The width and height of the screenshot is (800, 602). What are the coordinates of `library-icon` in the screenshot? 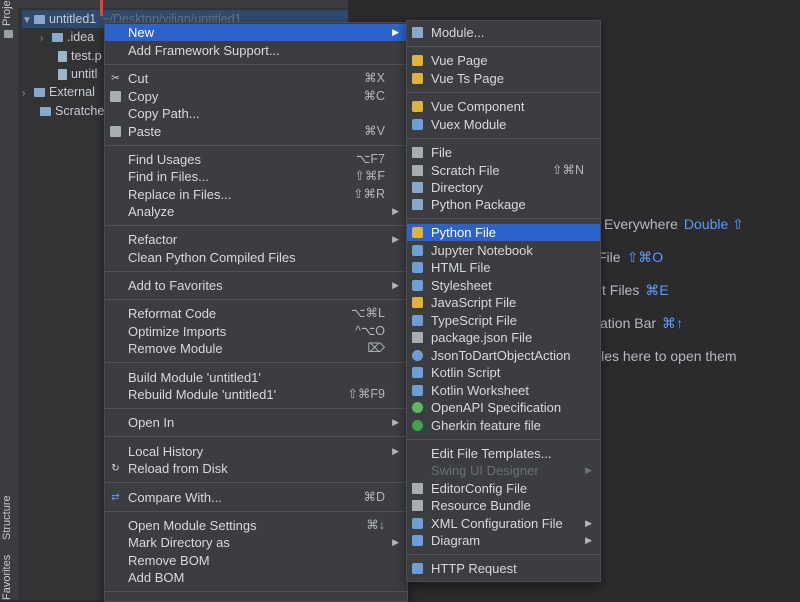 It's located at (39, 93).